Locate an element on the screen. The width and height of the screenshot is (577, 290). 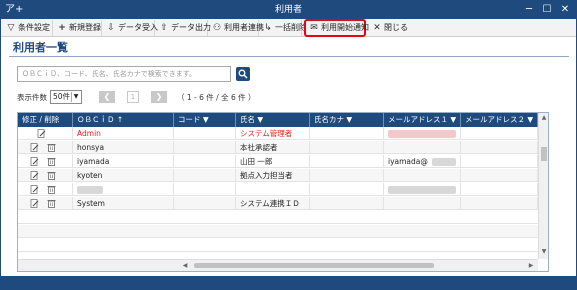
filter-label: 条件設定 is located at coordinates (34, 27).